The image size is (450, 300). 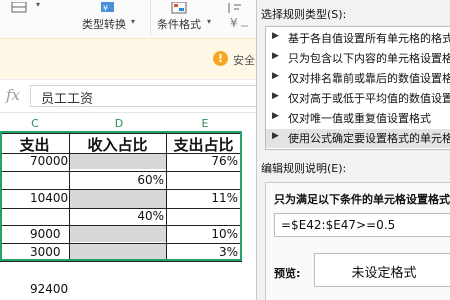 I want to click on select-rule-type-label: 选择规则类型(S):, so click(x=304, y=14).